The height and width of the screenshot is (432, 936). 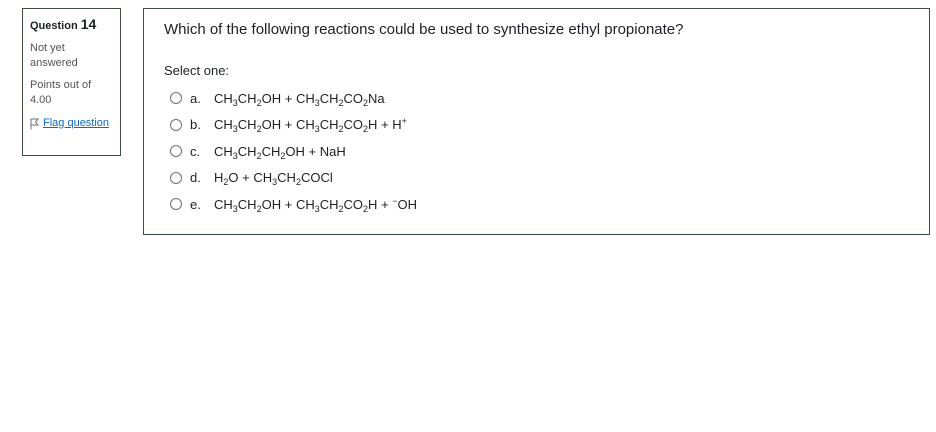 I want to click on question-grade: Points out of 4.00, so click(x=61, y=92).